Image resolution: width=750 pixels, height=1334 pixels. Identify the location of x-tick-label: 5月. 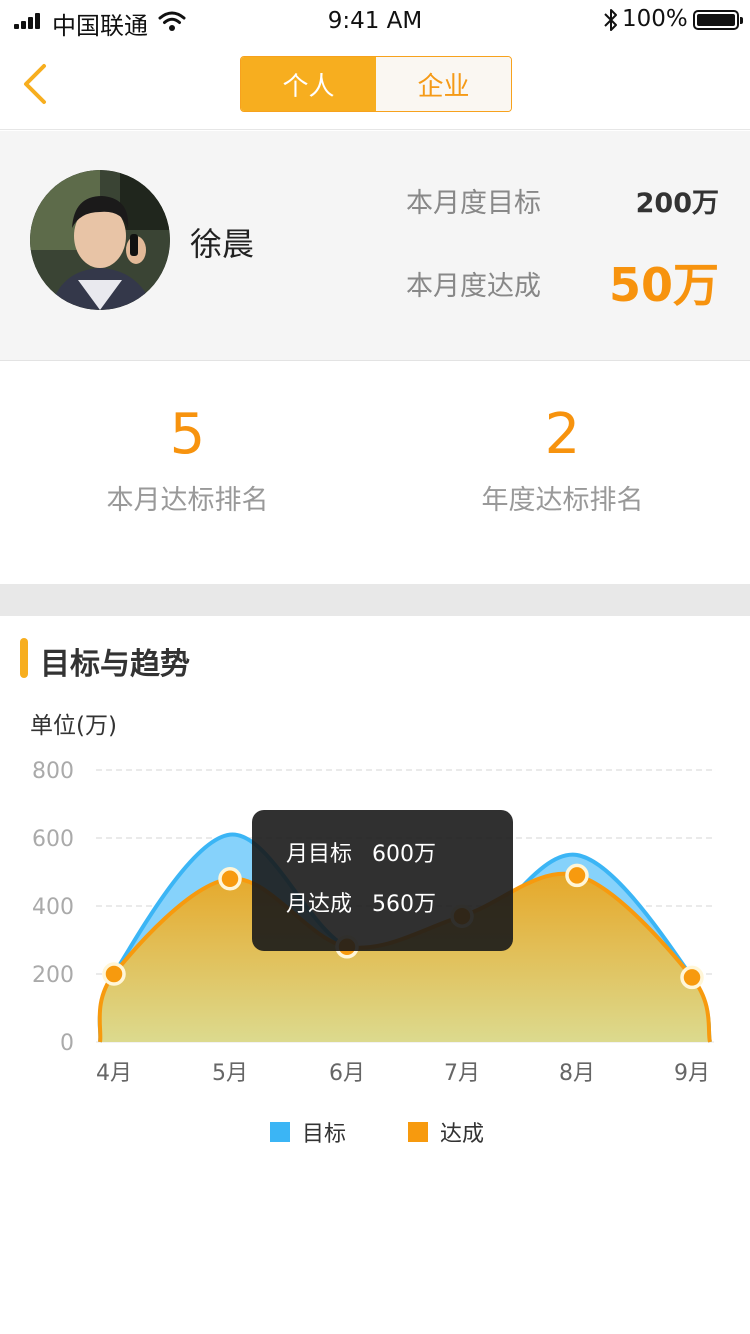
(230, 1073).